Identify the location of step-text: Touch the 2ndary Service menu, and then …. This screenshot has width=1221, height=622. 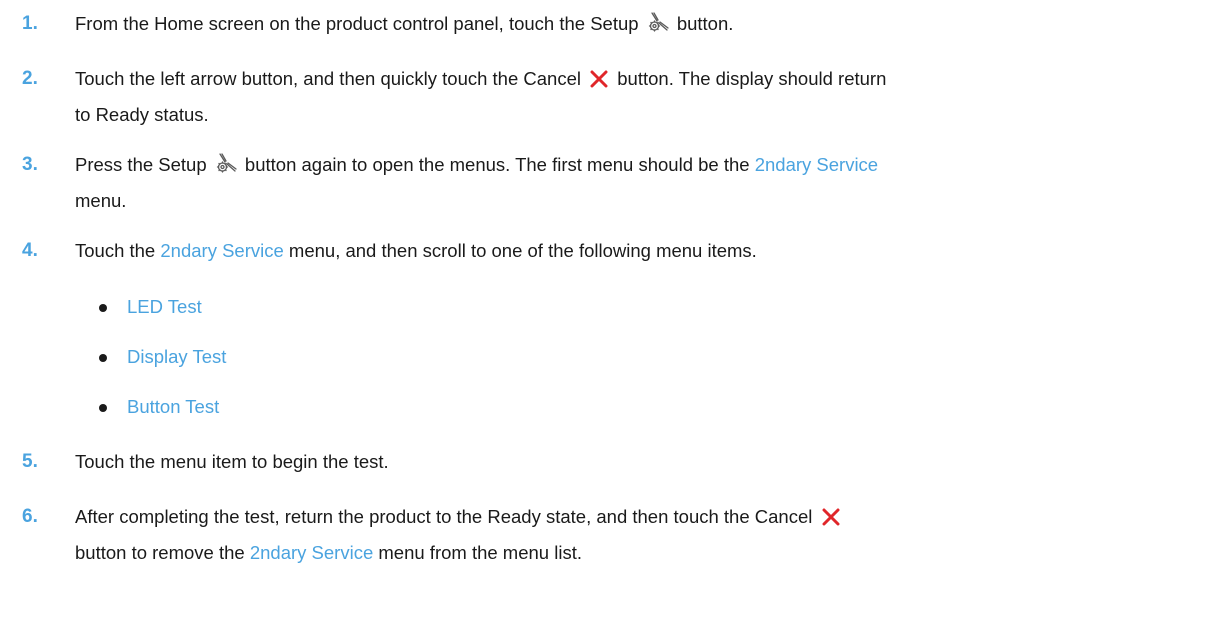
(635, 250).